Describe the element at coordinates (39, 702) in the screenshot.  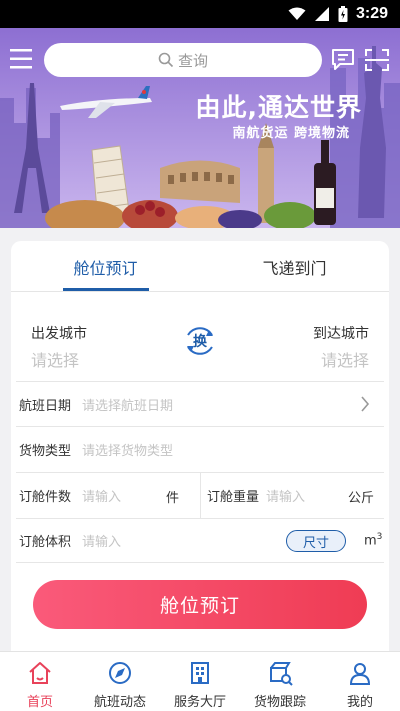
I see `tab-home-label: 首页` at that location.